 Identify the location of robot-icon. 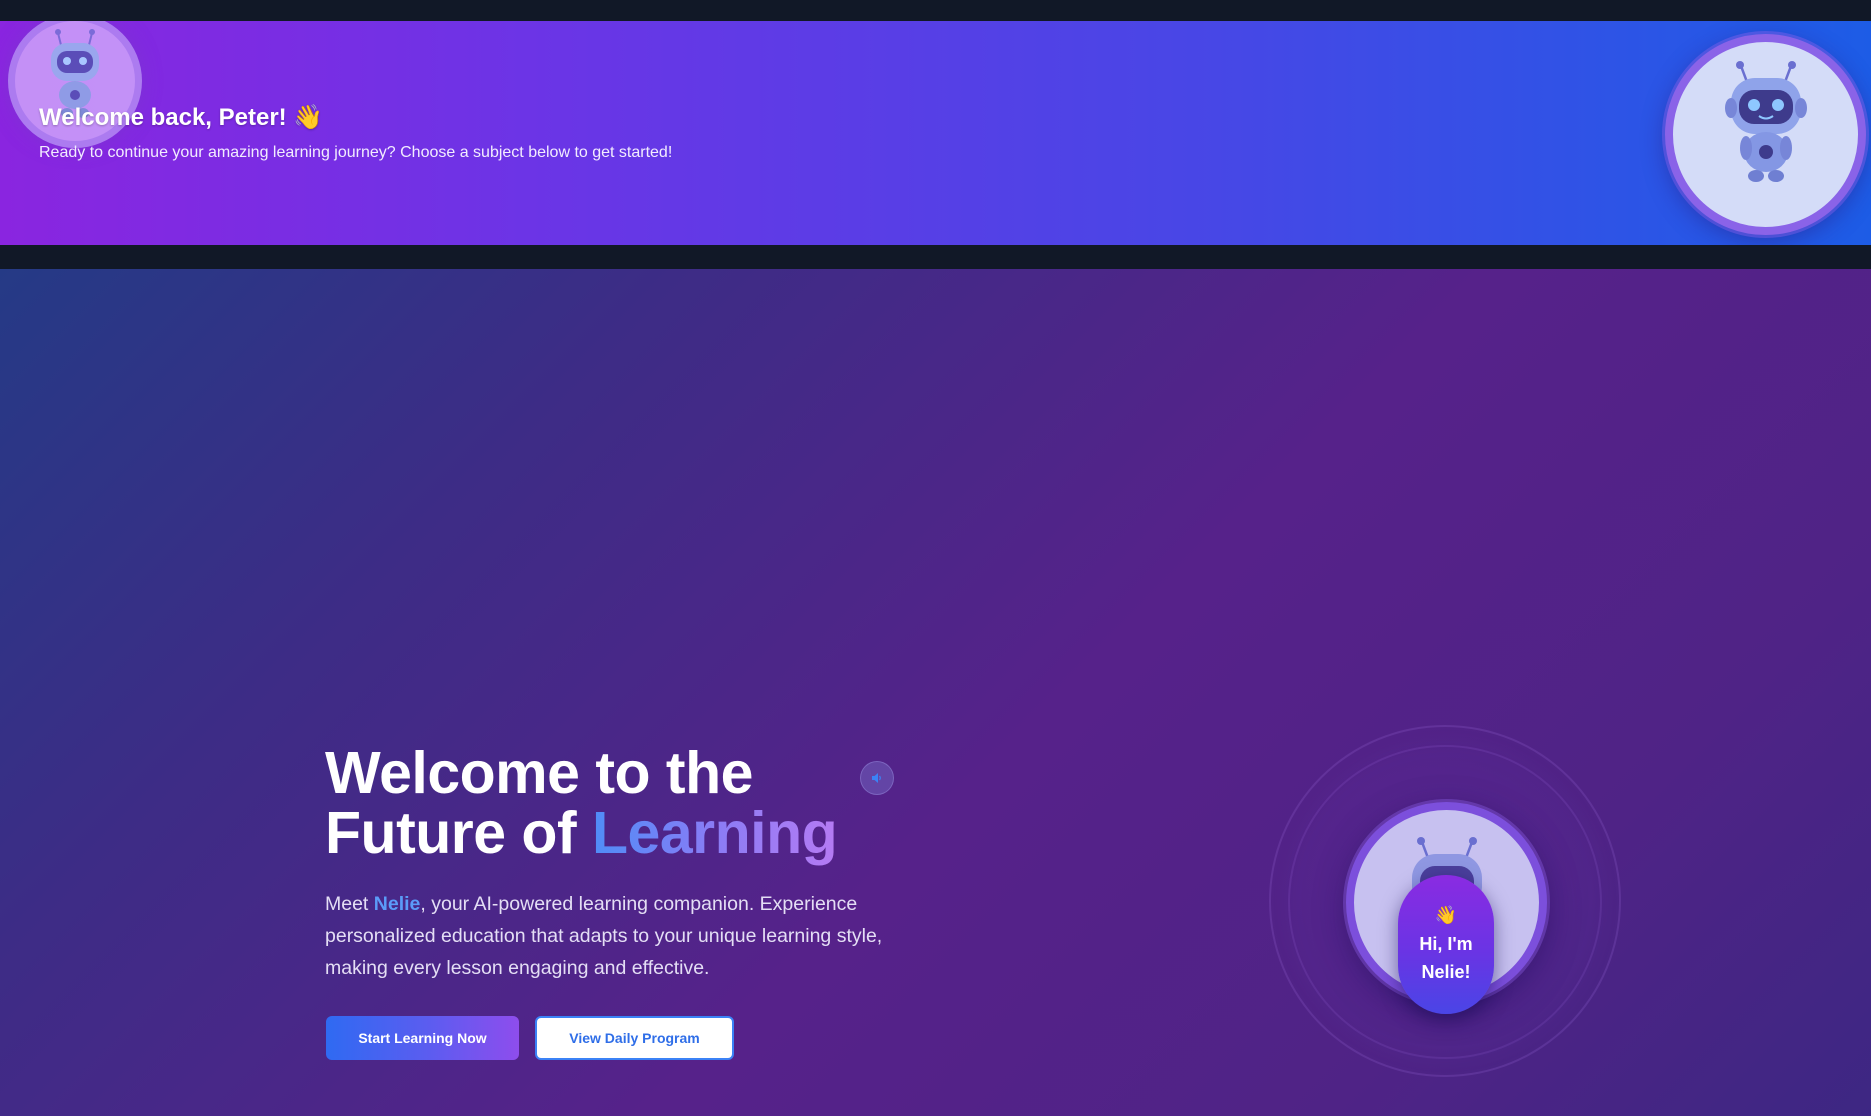
(1766, 121).